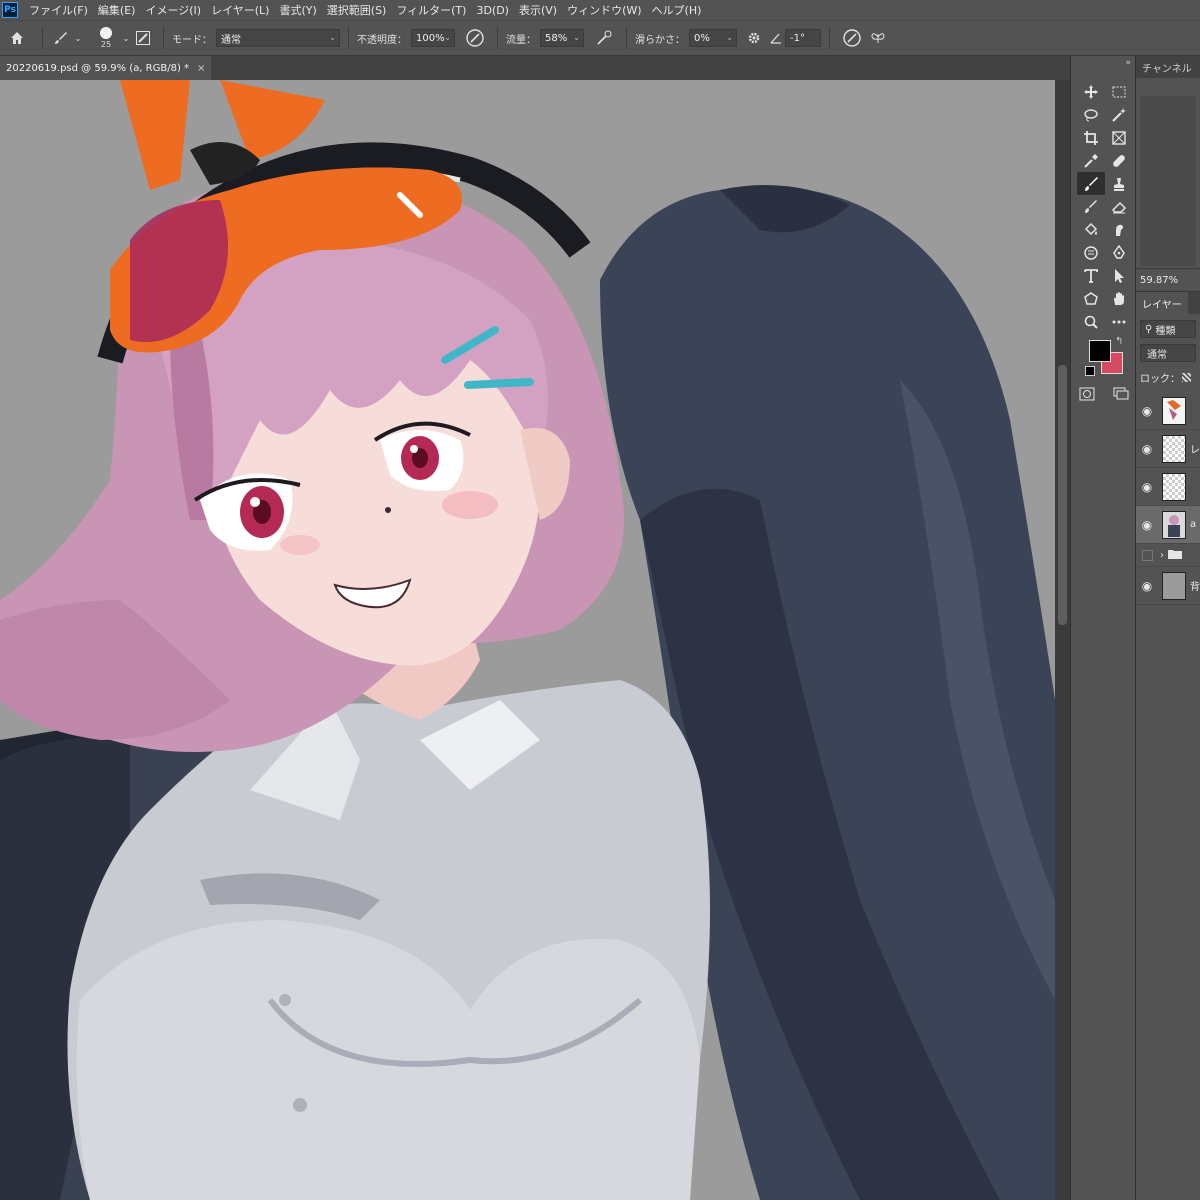 The width and height of the screenshot is (1200, 1200). I want to click on pressure-opacity-icon, so click(475, 38).